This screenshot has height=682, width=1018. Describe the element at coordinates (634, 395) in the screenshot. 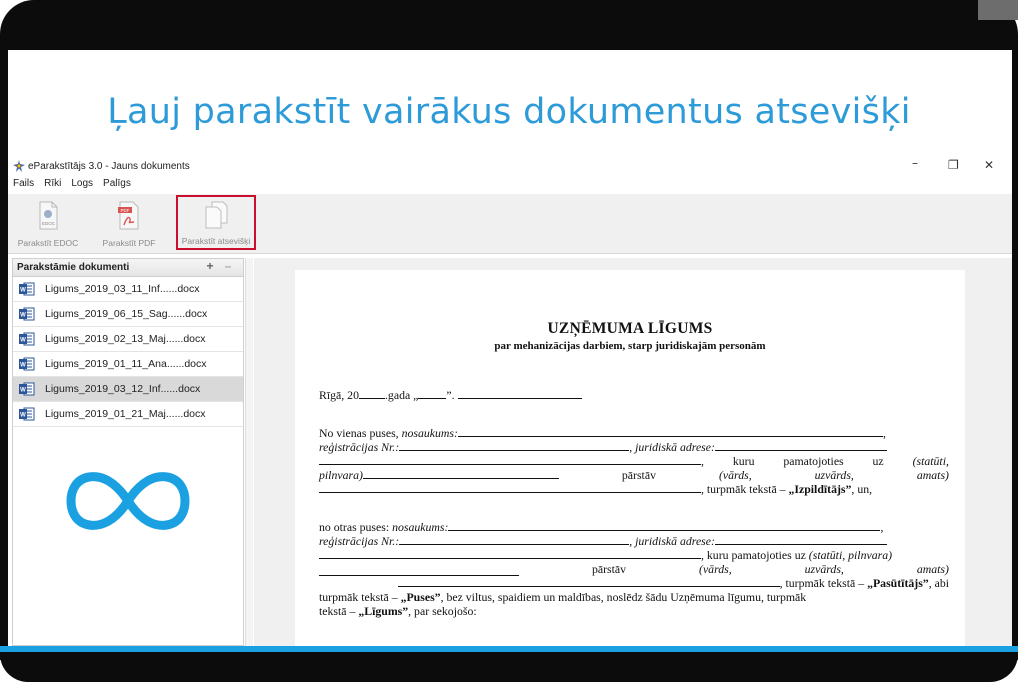

I see `place-date-line: Rīgā, 20 .gada „ ”.` at that location.